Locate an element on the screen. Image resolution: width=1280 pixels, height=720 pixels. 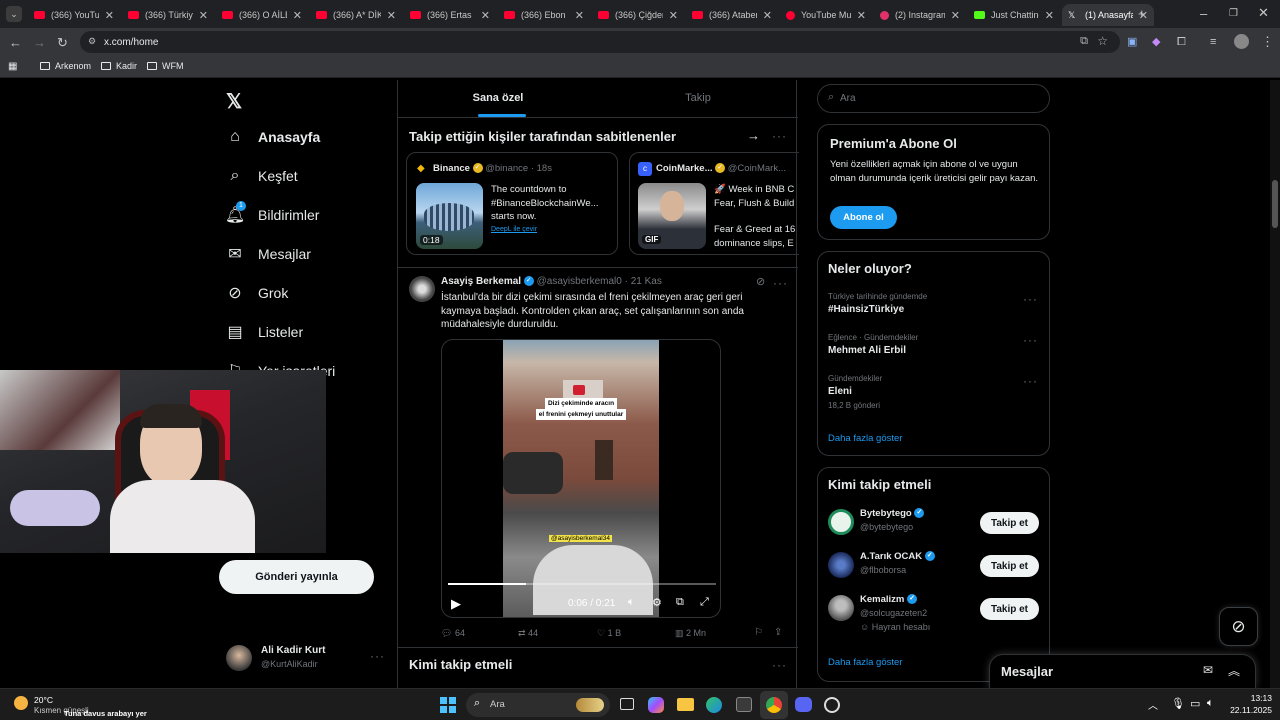
fullscreen-icon: ⤢ is located at coordinates (704, 602).